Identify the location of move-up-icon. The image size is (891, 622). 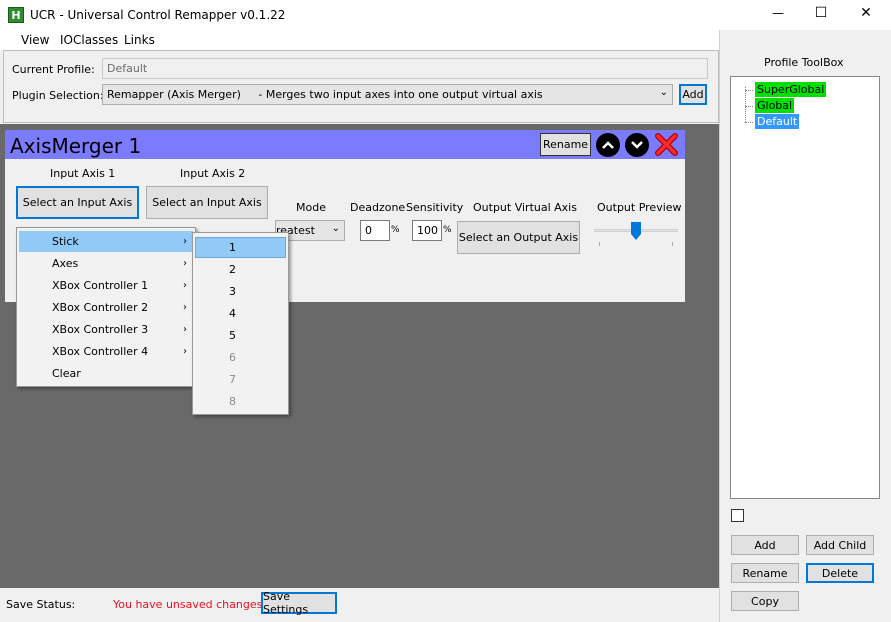
(608, 145).